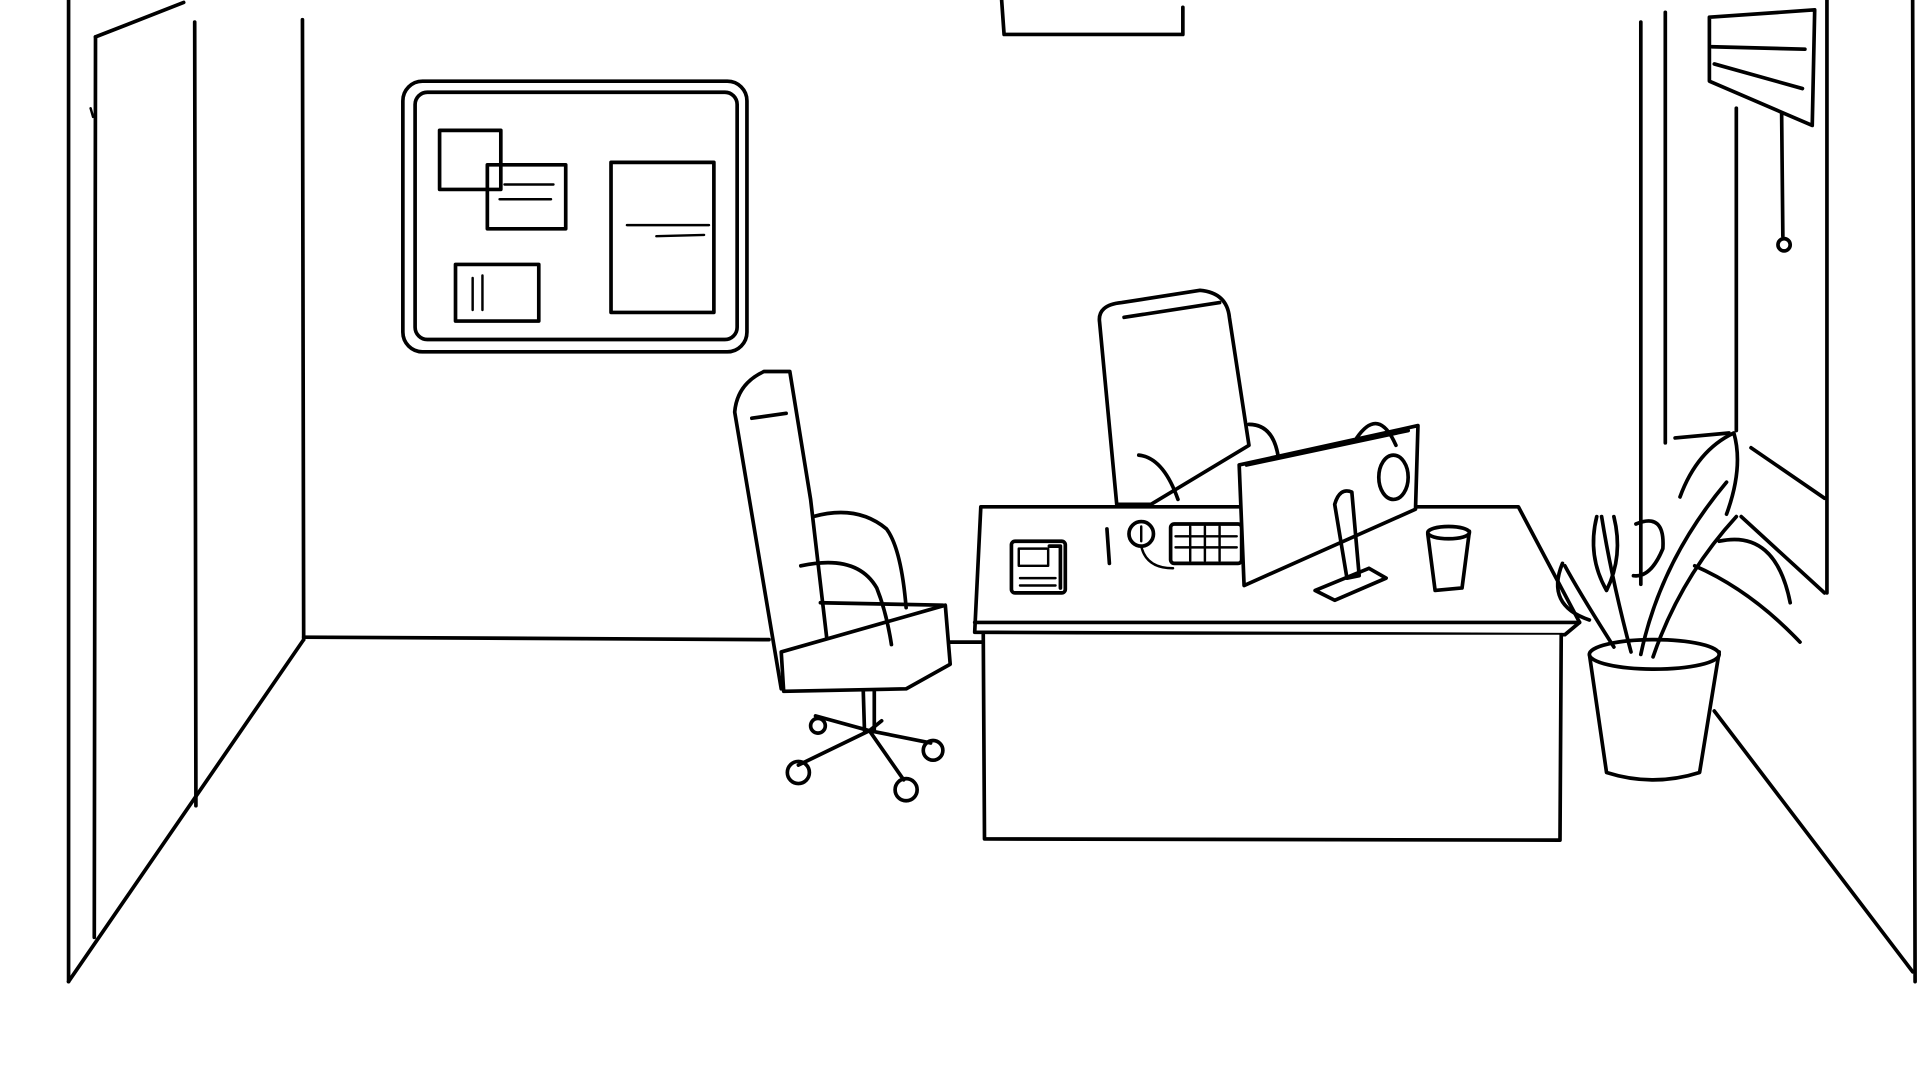 This screenshot has width=1920, height=1080. Describe the element at coordinates (1108, 546) in the screenshot. I see `pen` at that location.